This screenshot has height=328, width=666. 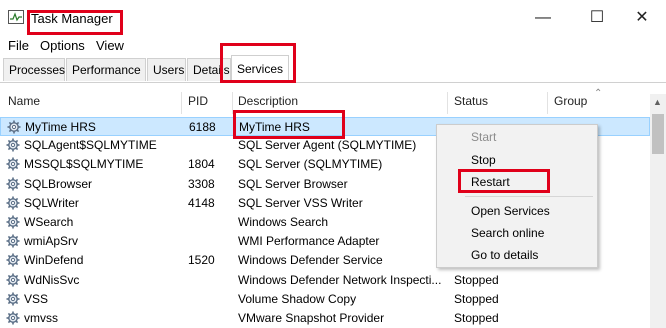 What do you see at coordinates (333, 45) in the screenshot?
I see `menu-bar: File Options View` at bounding box center [333, 45].